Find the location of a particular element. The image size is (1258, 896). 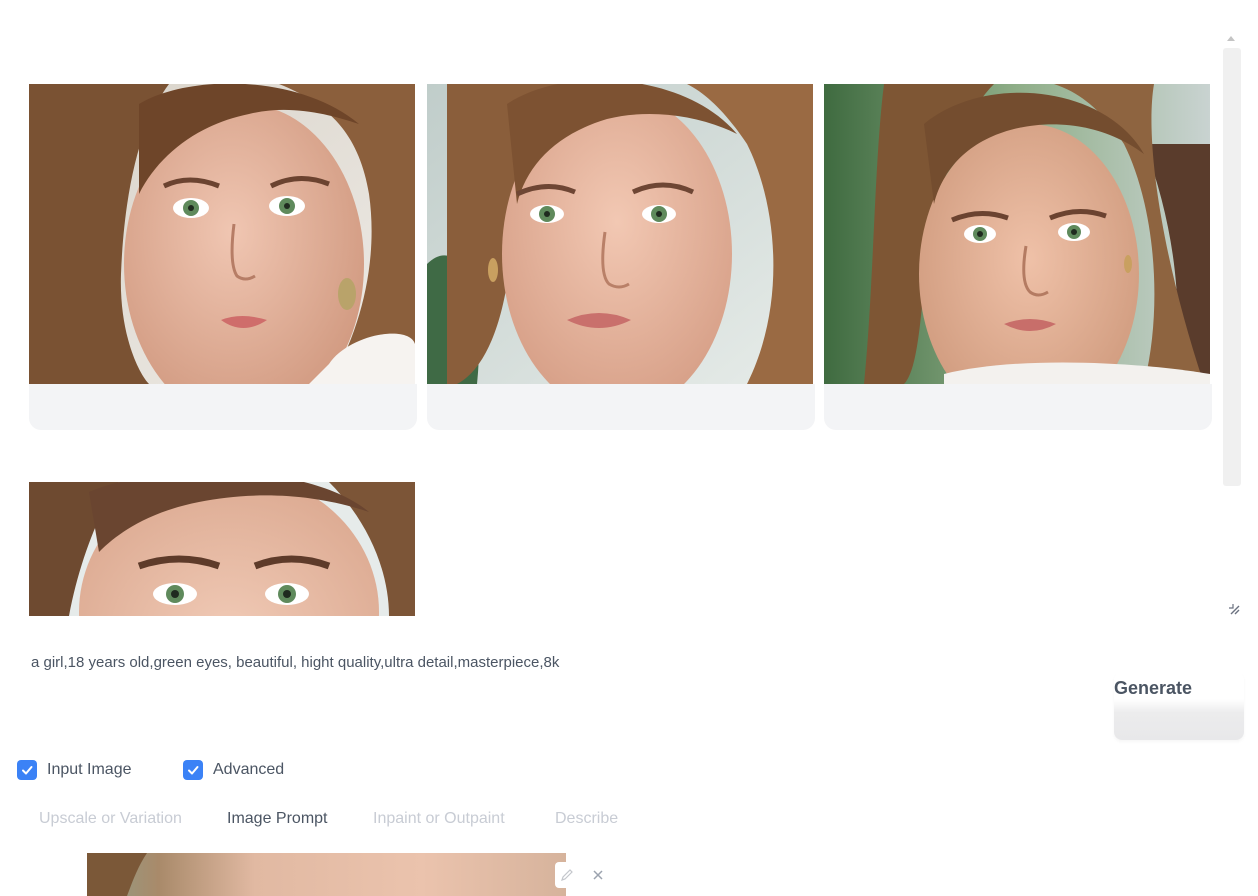

scroll-up-arrow-icon is located at coordinates (1231, 38).